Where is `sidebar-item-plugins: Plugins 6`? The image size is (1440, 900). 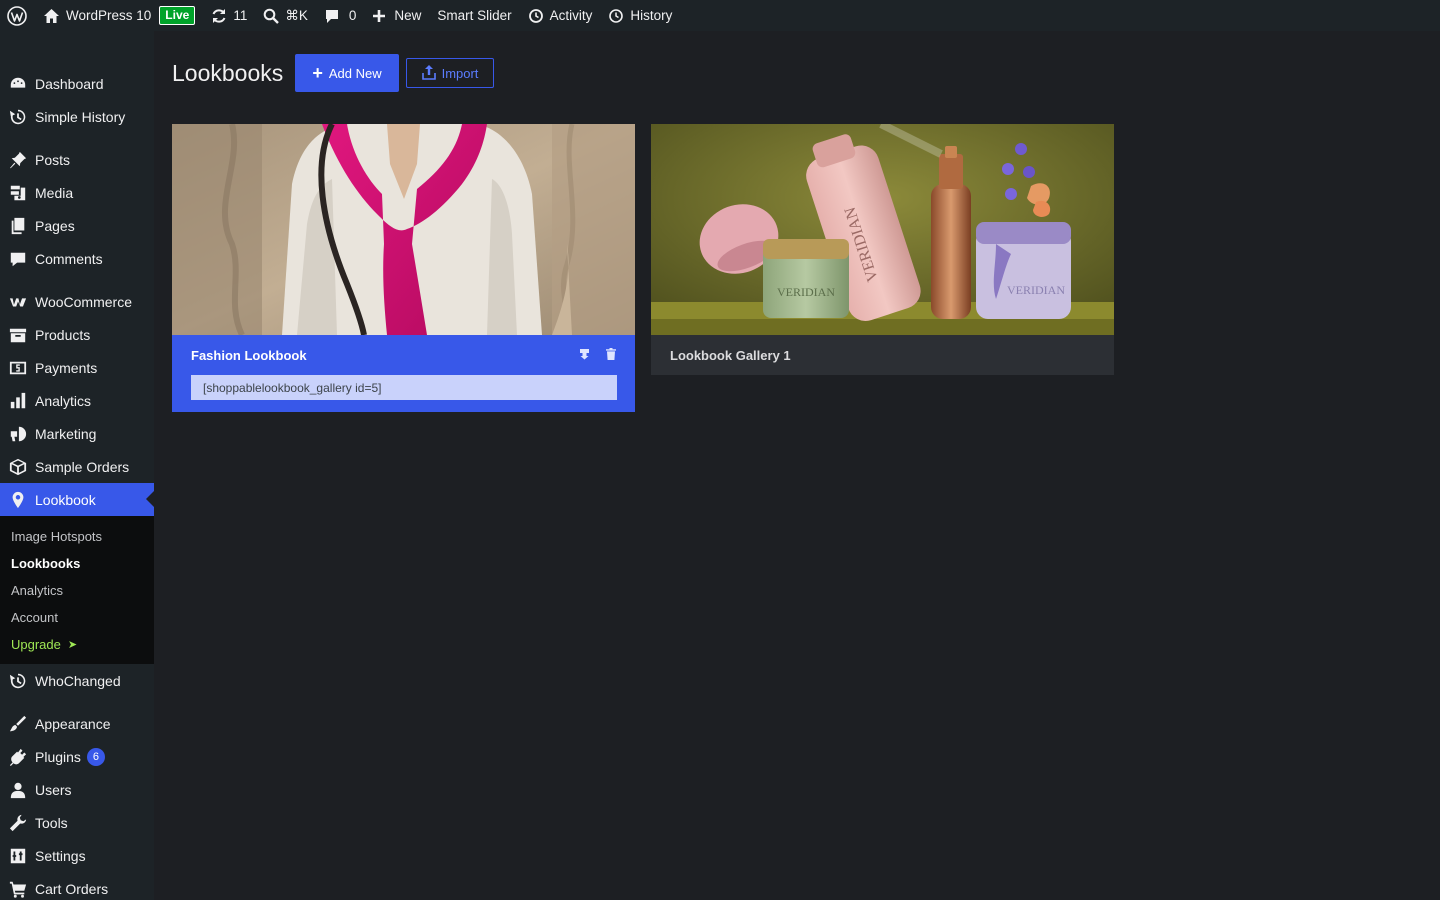 sidebar-item-plugins: Plugins 6 is located at coordinates (77, 756).